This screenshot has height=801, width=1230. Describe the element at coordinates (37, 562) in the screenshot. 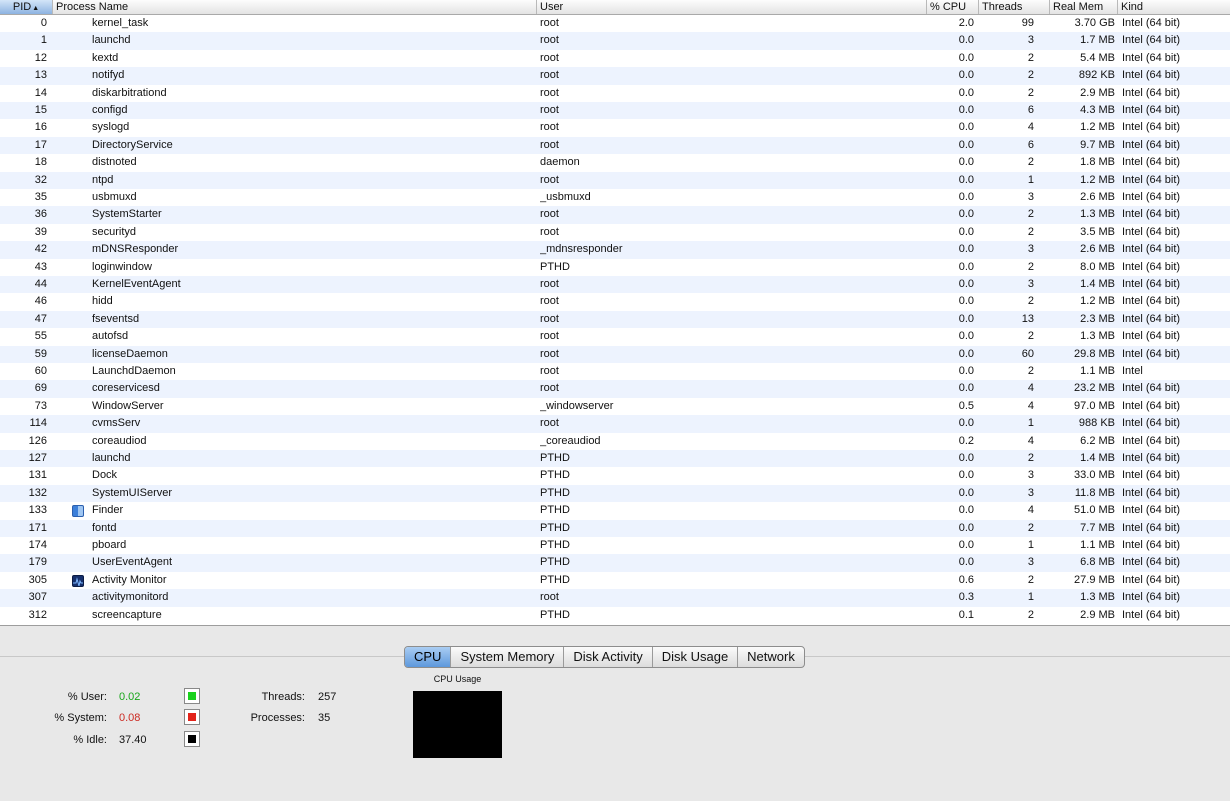

I see `cell-pid: 179` at that location.